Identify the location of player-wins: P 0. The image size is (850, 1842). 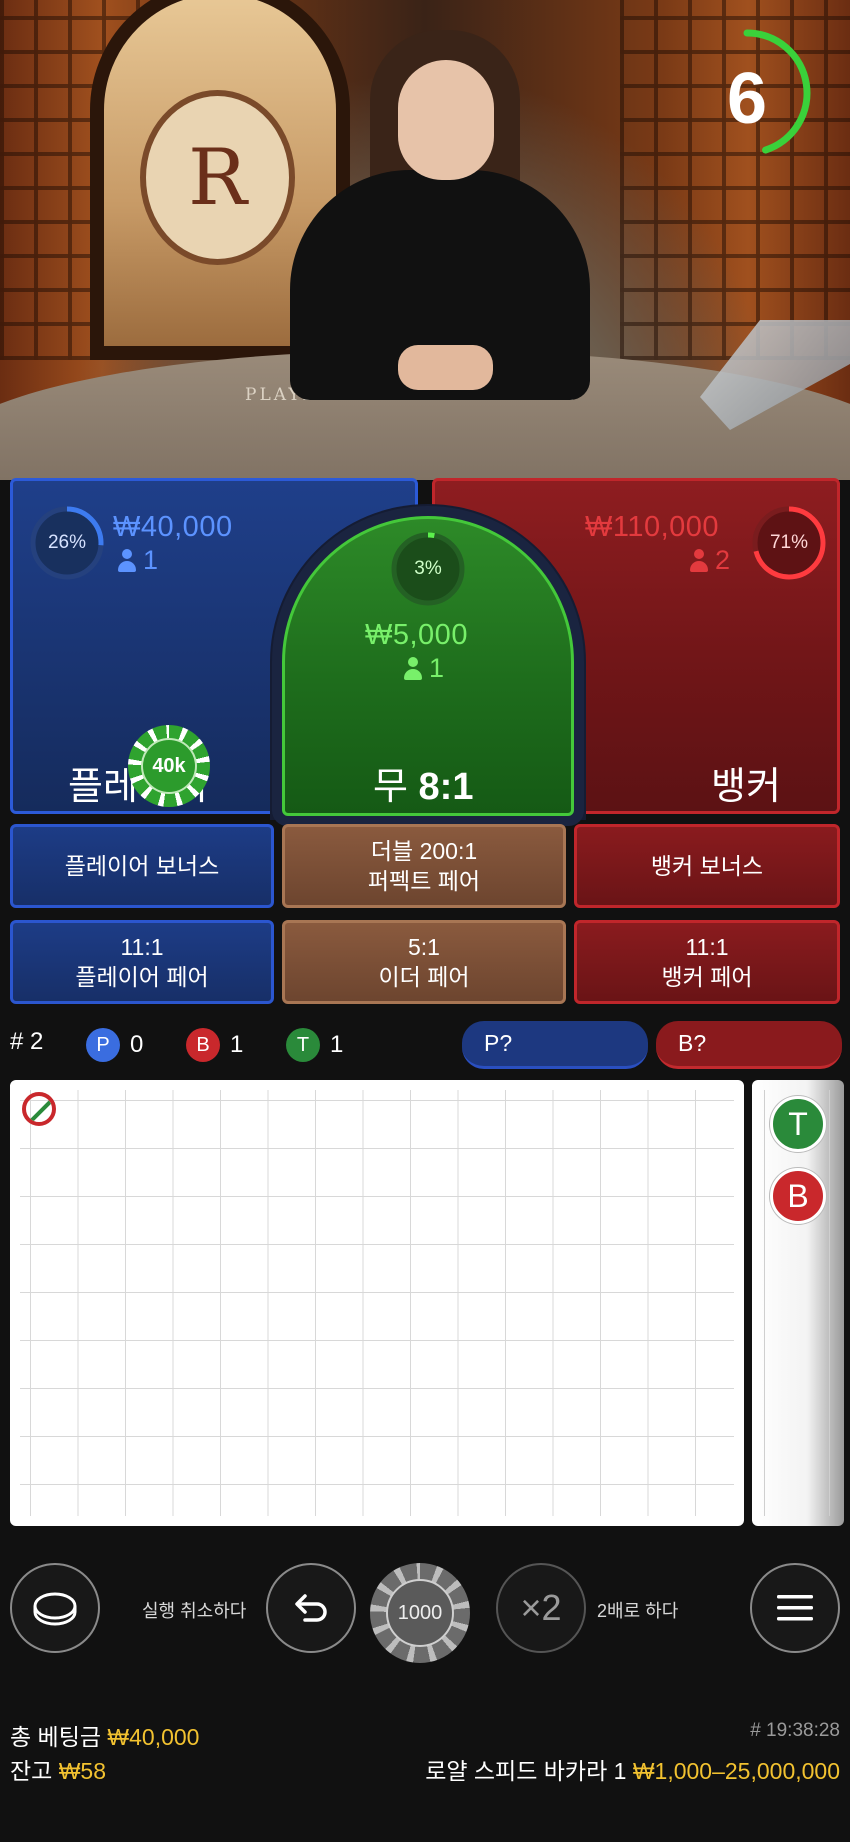
(114, 1045).